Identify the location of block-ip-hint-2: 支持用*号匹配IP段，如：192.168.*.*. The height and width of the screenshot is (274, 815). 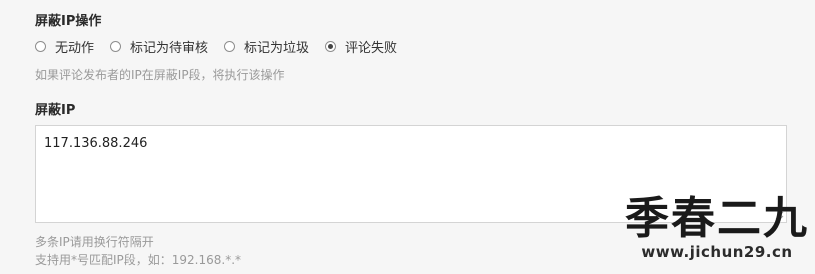
(138, 260).